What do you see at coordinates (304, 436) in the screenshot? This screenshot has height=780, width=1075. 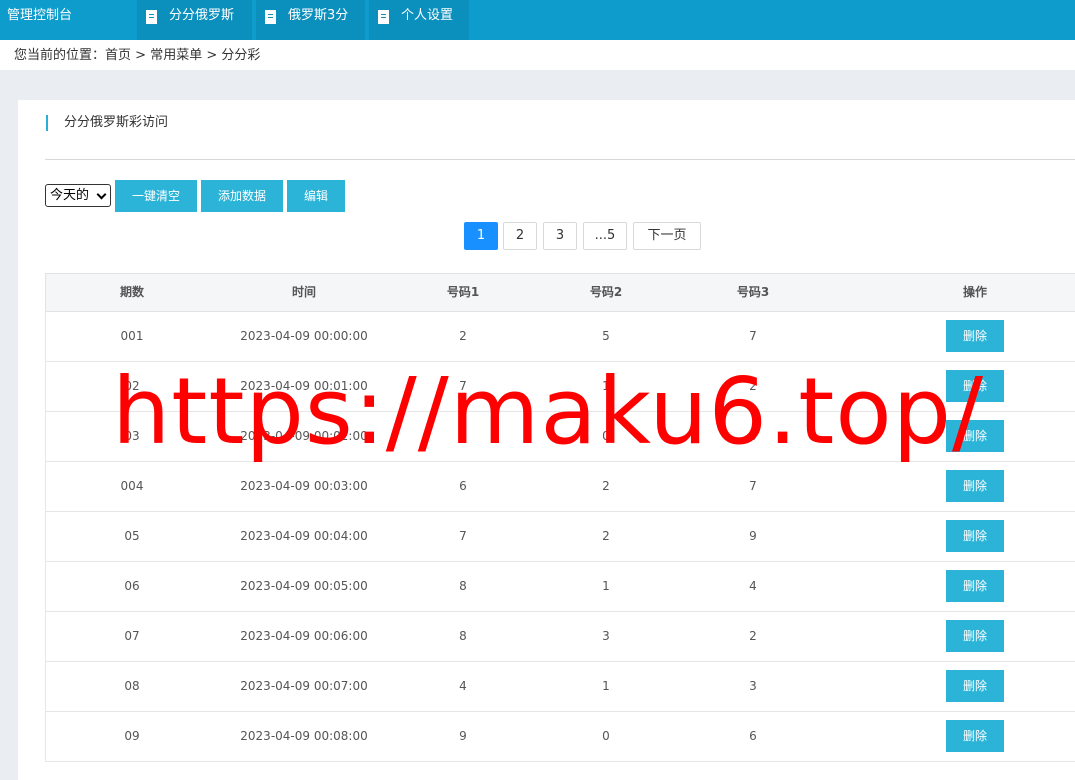 I see `cell-time: 2023-04-09 00:02:00` at bounding box center [304, 436].